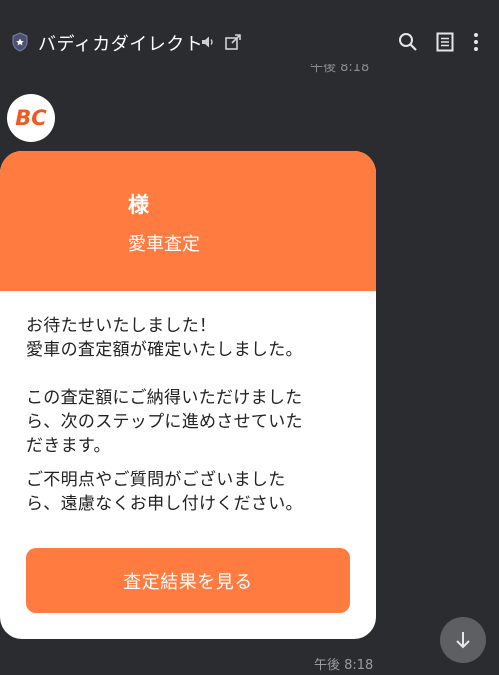 The height and width of the screenshot is (675, 499). I want to click on external-link-icon, so click(233, 42).